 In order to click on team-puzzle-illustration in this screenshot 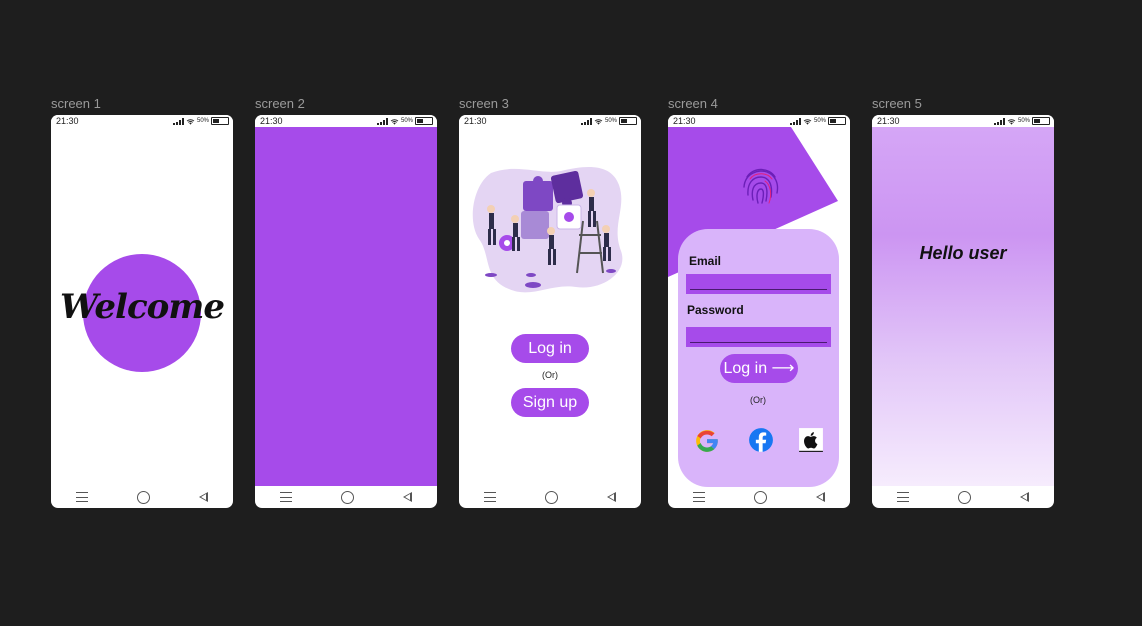, I will do `click(547, 229)`.